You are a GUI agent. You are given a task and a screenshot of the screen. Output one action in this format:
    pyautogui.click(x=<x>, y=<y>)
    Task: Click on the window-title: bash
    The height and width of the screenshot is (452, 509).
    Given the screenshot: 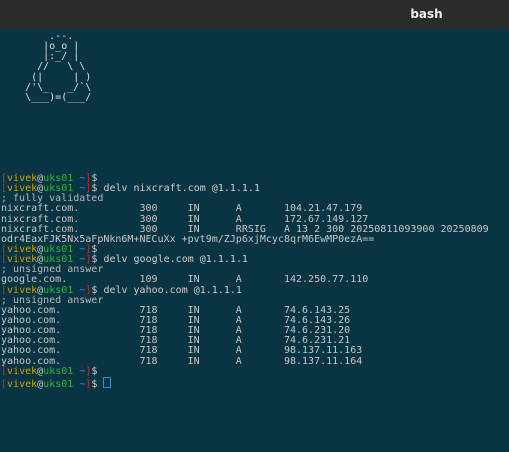 What is the action you would take?
    pyautogui.click(x=254, y=14)
    